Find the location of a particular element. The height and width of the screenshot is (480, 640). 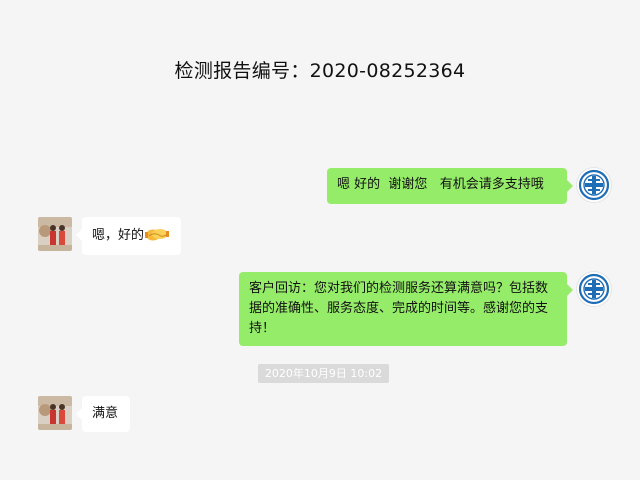

message-text: 满意 is located at coordinates (105, 413).